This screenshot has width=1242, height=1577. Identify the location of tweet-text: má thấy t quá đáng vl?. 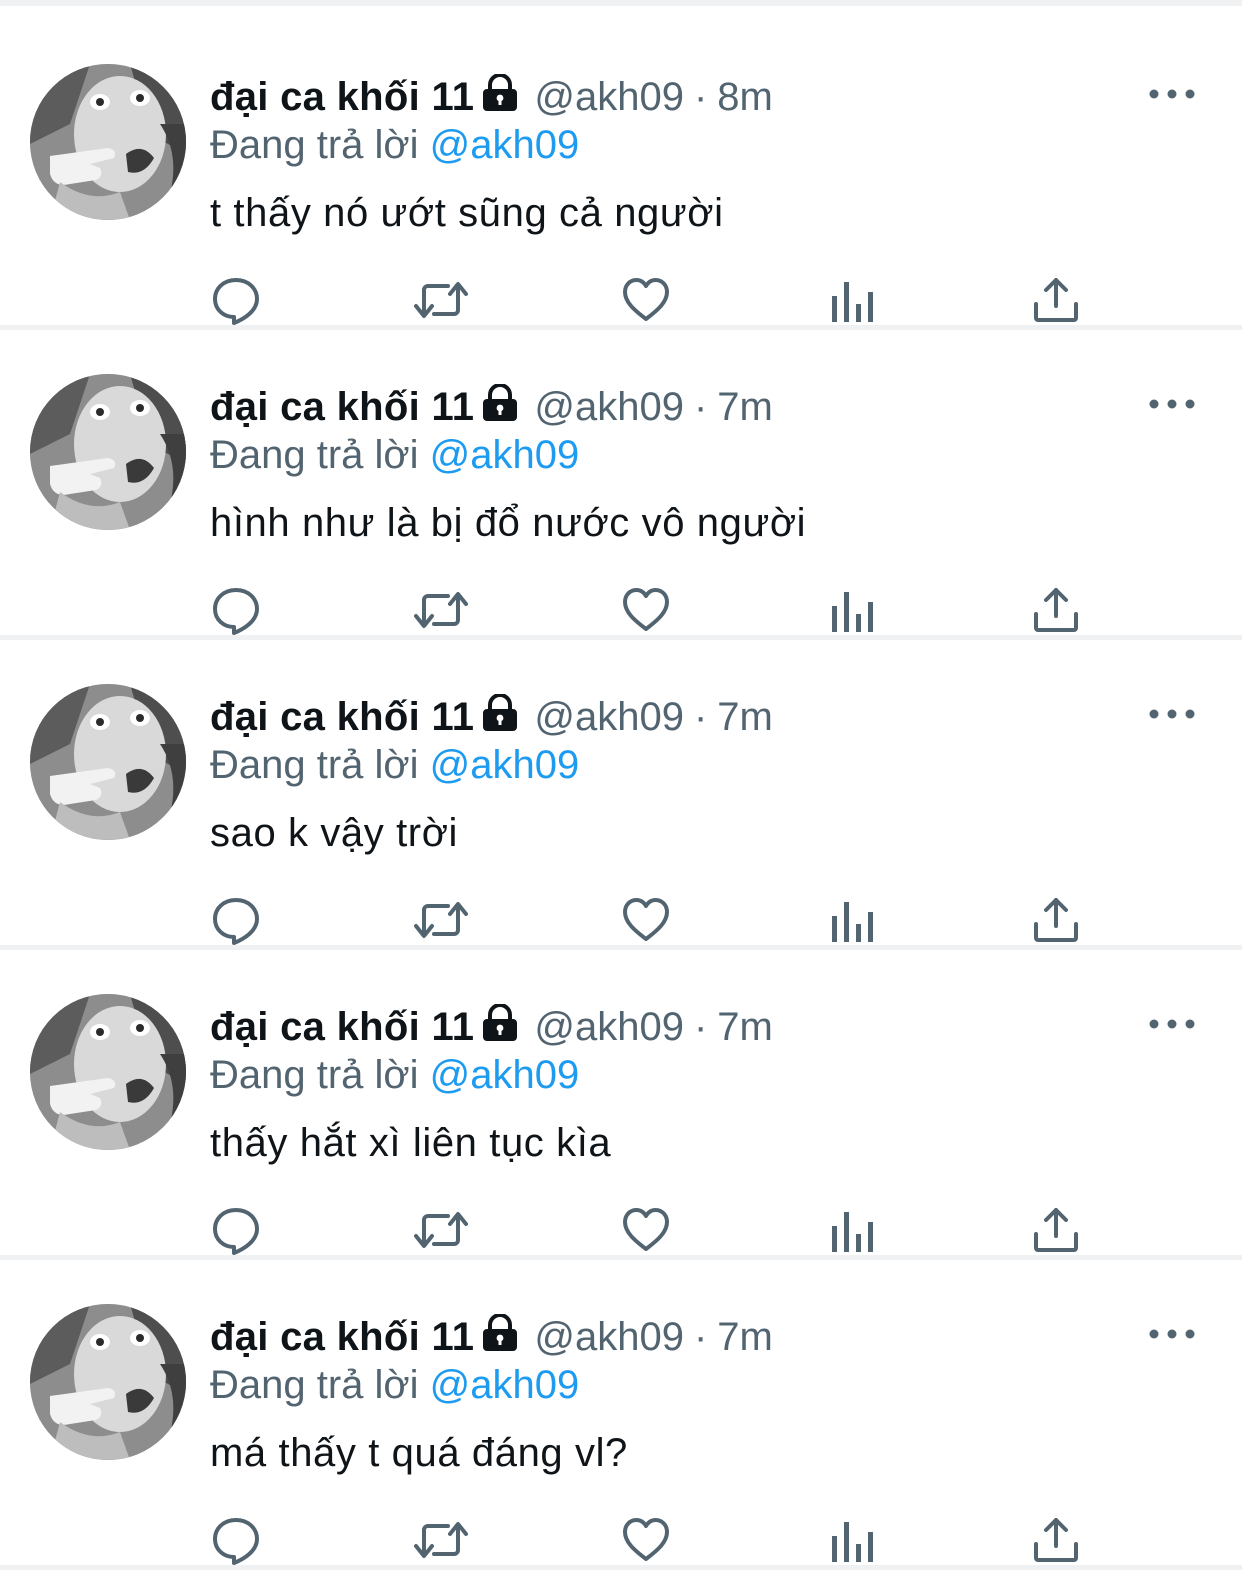
(419, 1453).